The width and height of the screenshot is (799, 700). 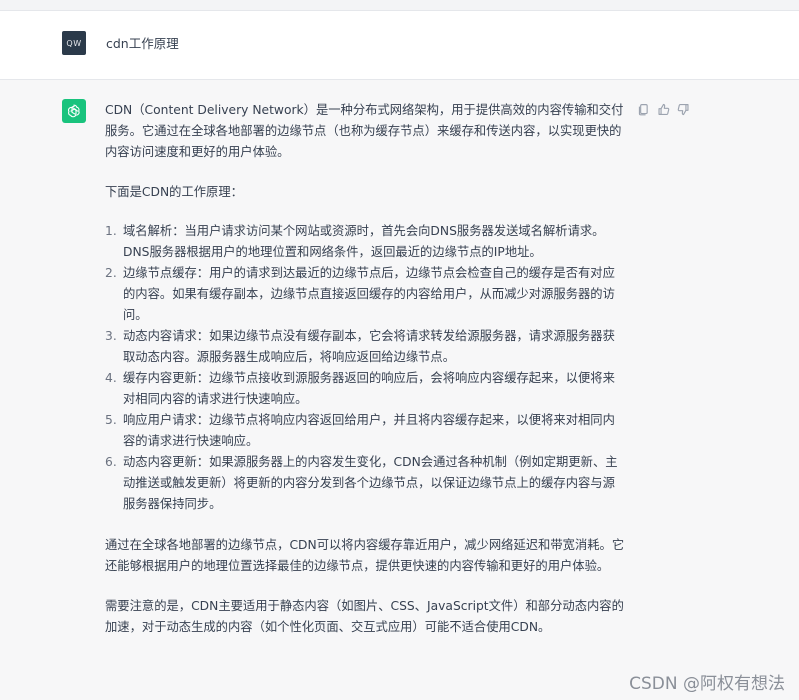 What do you see at coordinates (707, 684) in the screenshot?
I see `watermark: CSDN @阿权有想法` at bounding box center [707, 684].